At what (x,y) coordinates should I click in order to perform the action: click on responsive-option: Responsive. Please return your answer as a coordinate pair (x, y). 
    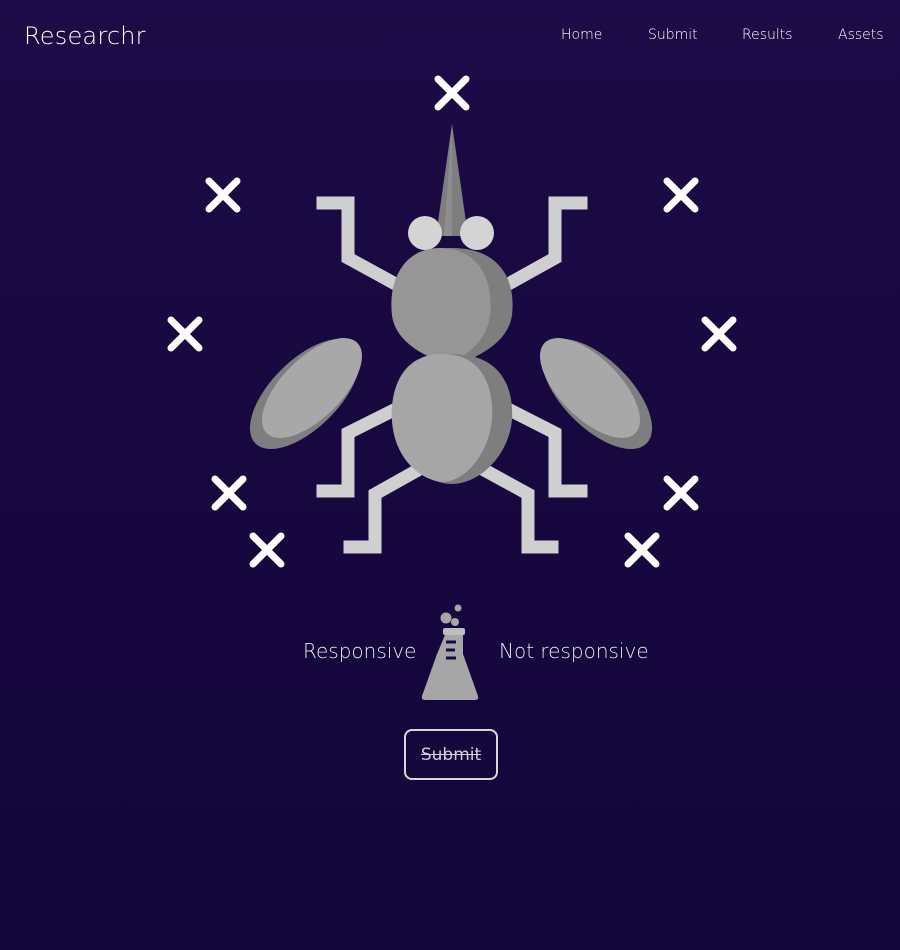
    Looking at the image, I should click on (359, 651).